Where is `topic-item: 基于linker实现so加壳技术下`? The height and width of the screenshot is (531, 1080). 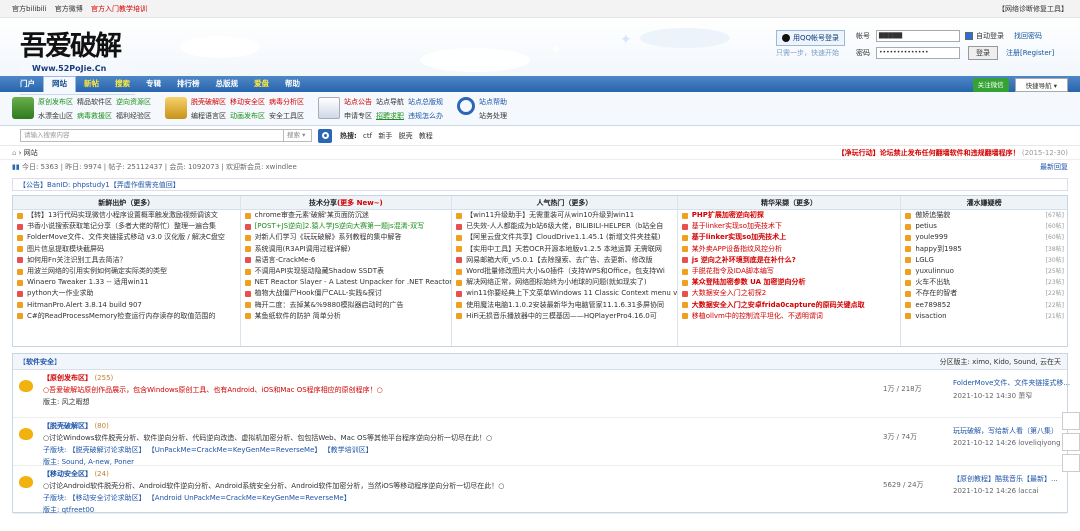
topic-item: 基于linker实现so加壳技术下 is located at coordinates (789, 226).